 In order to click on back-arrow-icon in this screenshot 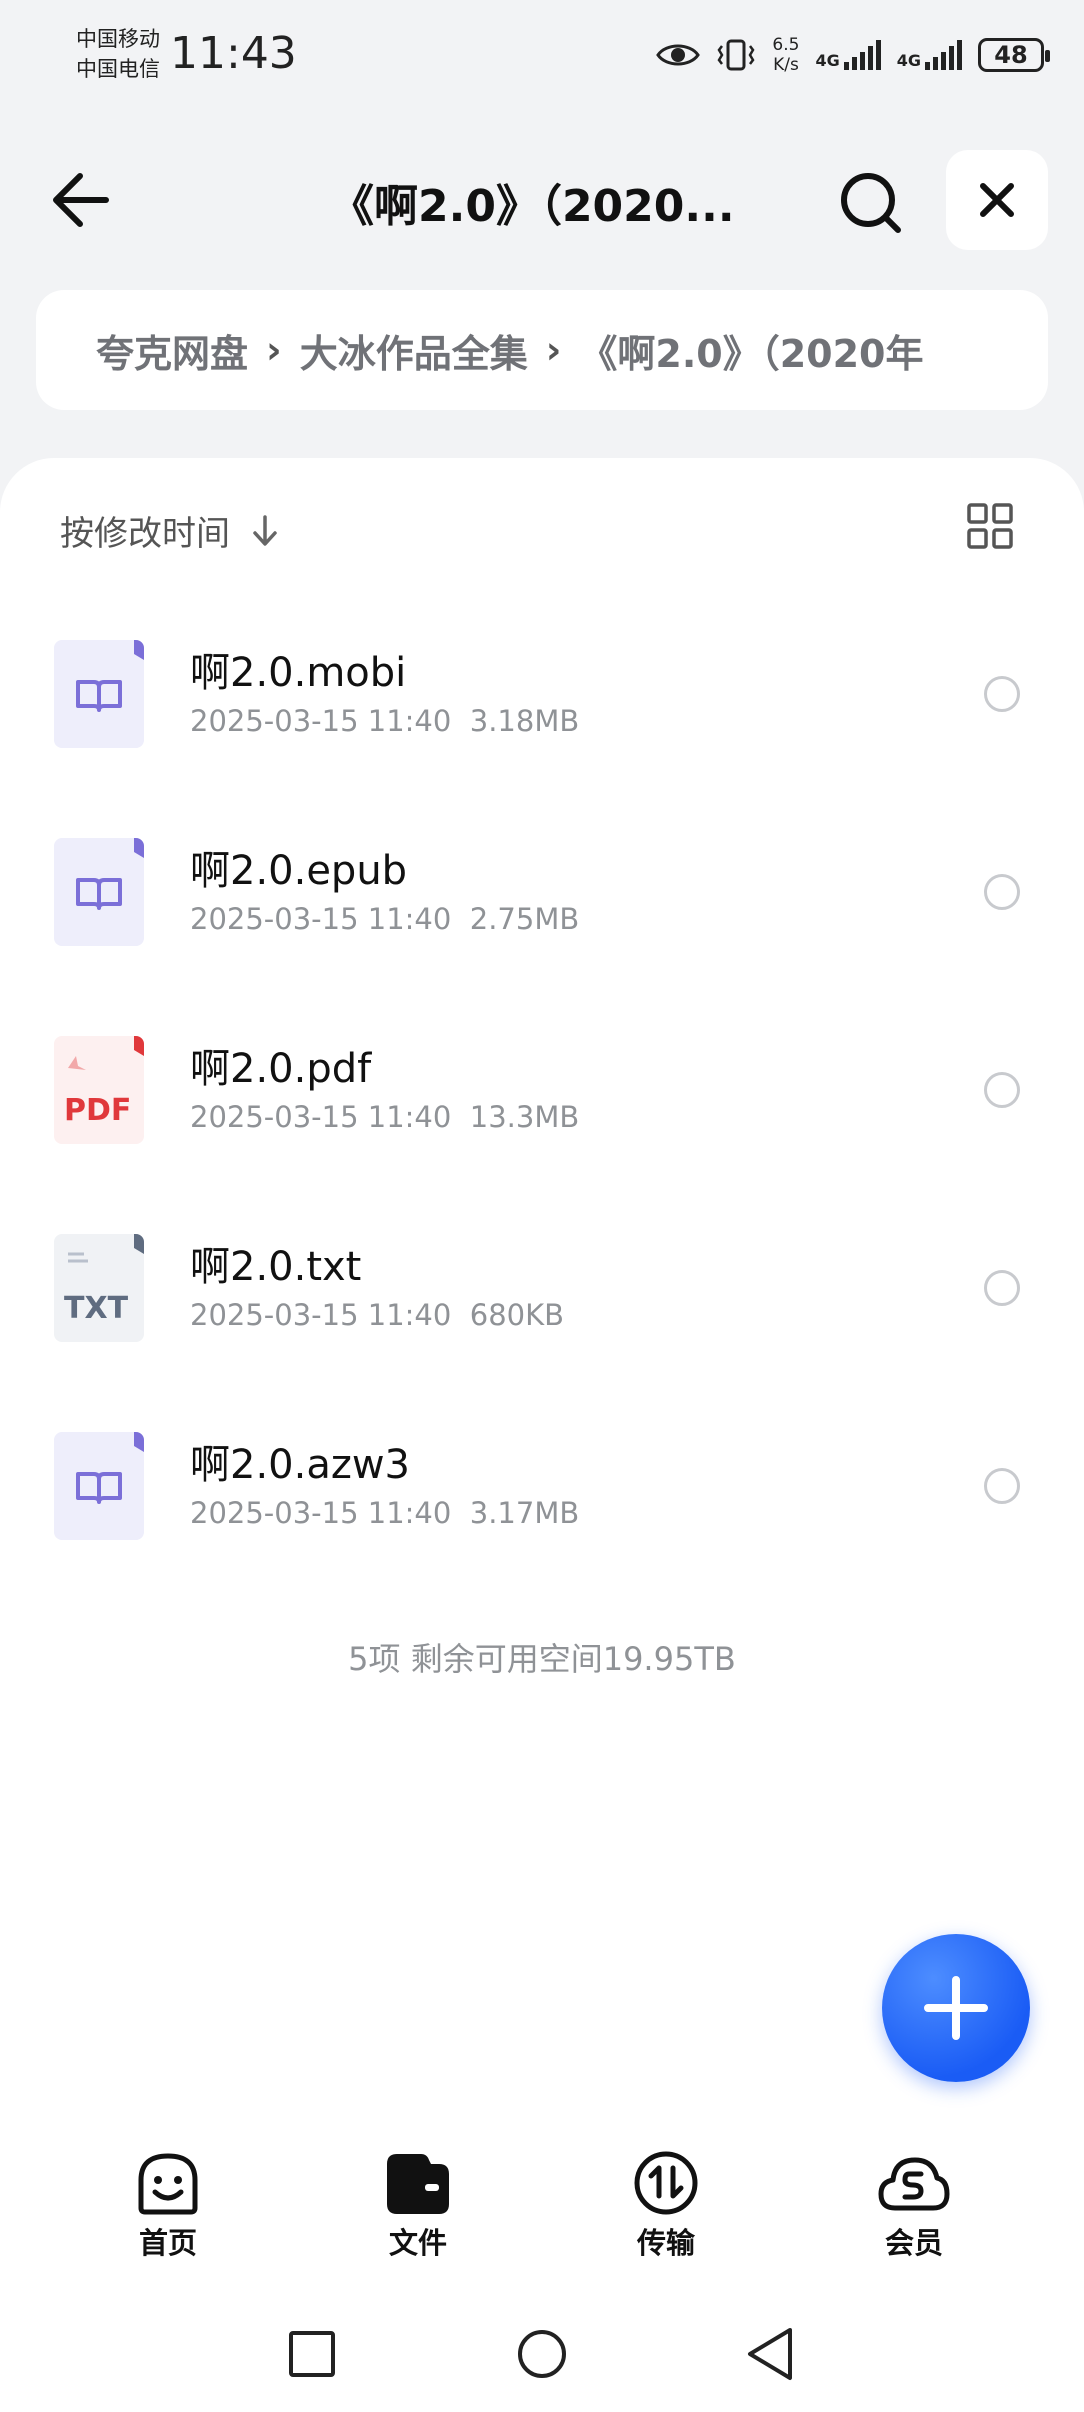, I will do `click(81, 200)`.